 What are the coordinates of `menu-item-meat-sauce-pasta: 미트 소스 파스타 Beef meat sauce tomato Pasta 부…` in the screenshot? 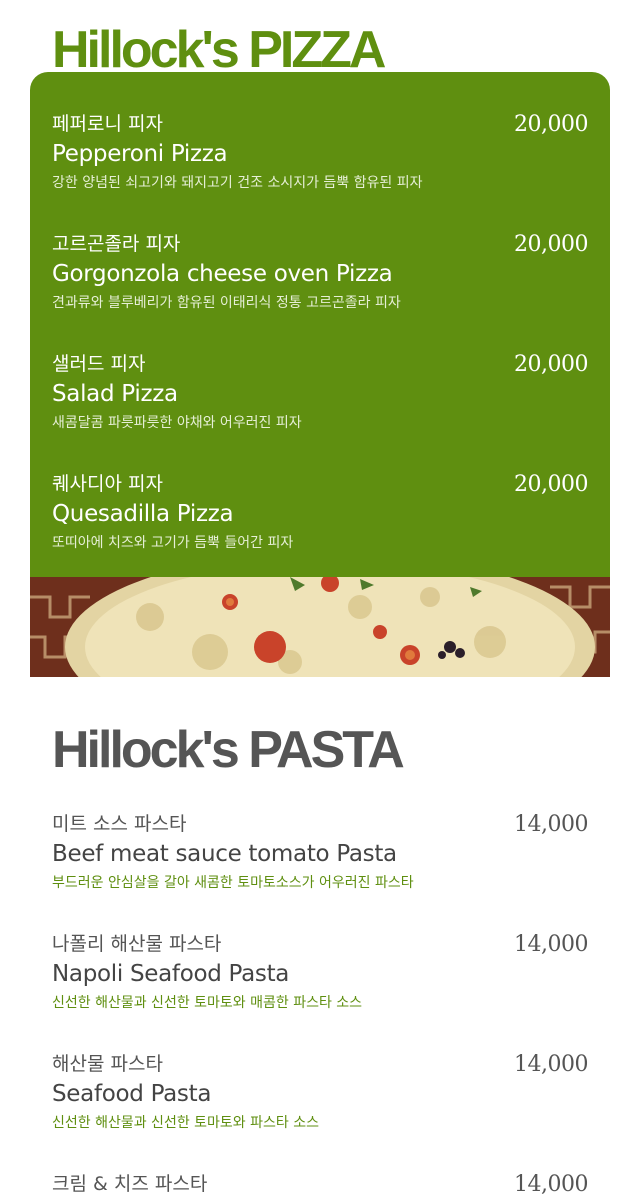 It's located at (320, 862).